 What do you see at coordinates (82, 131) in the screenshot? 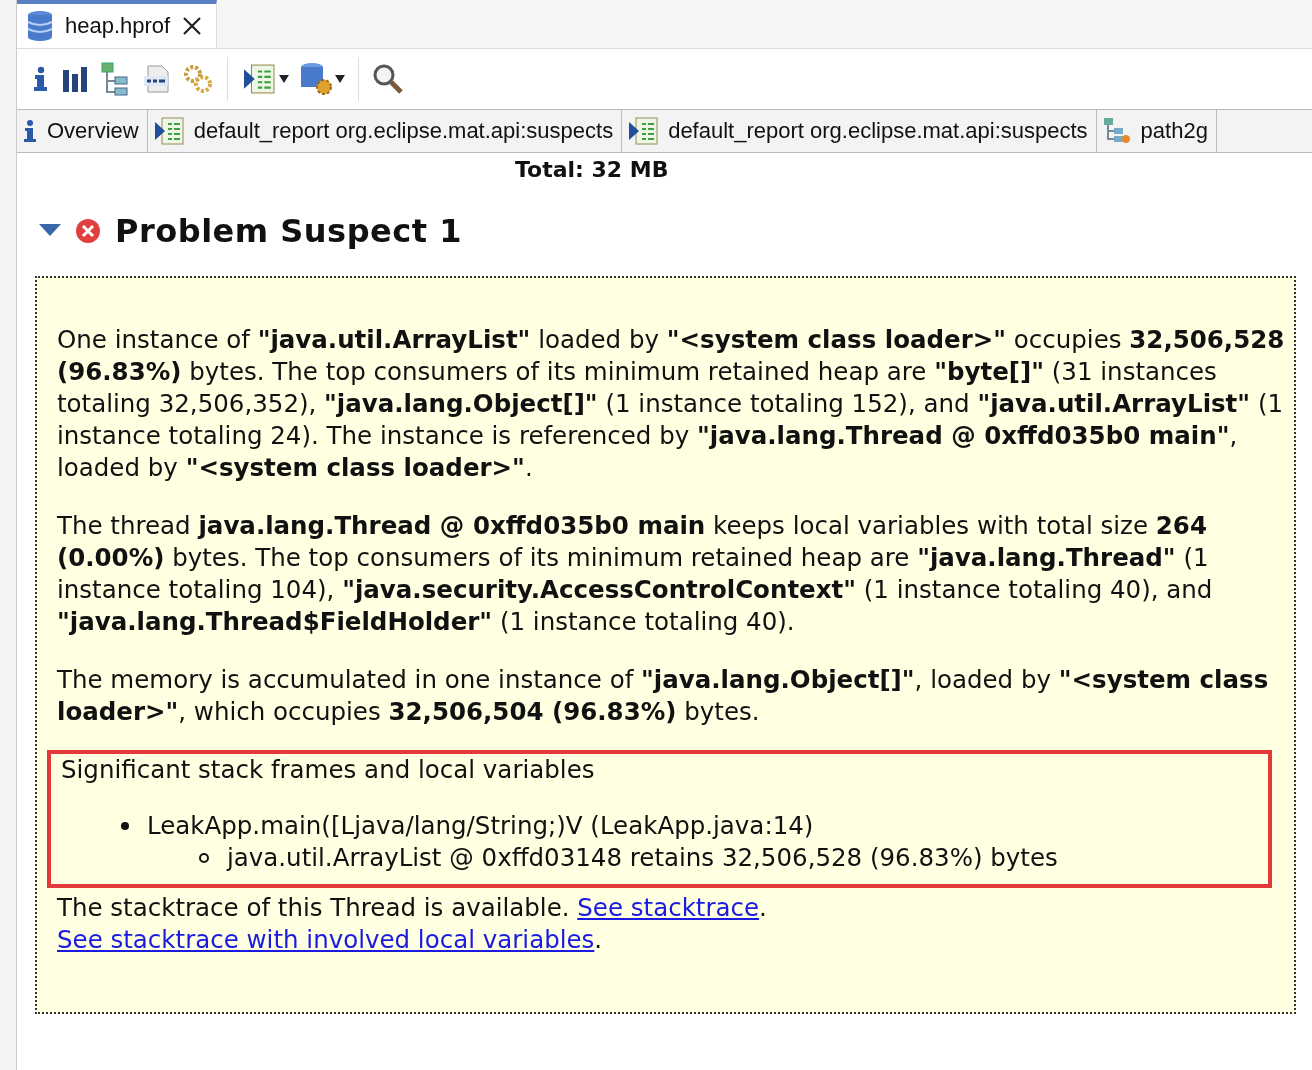
I see `report-tab: Overview` at bounding box center [82, 131].